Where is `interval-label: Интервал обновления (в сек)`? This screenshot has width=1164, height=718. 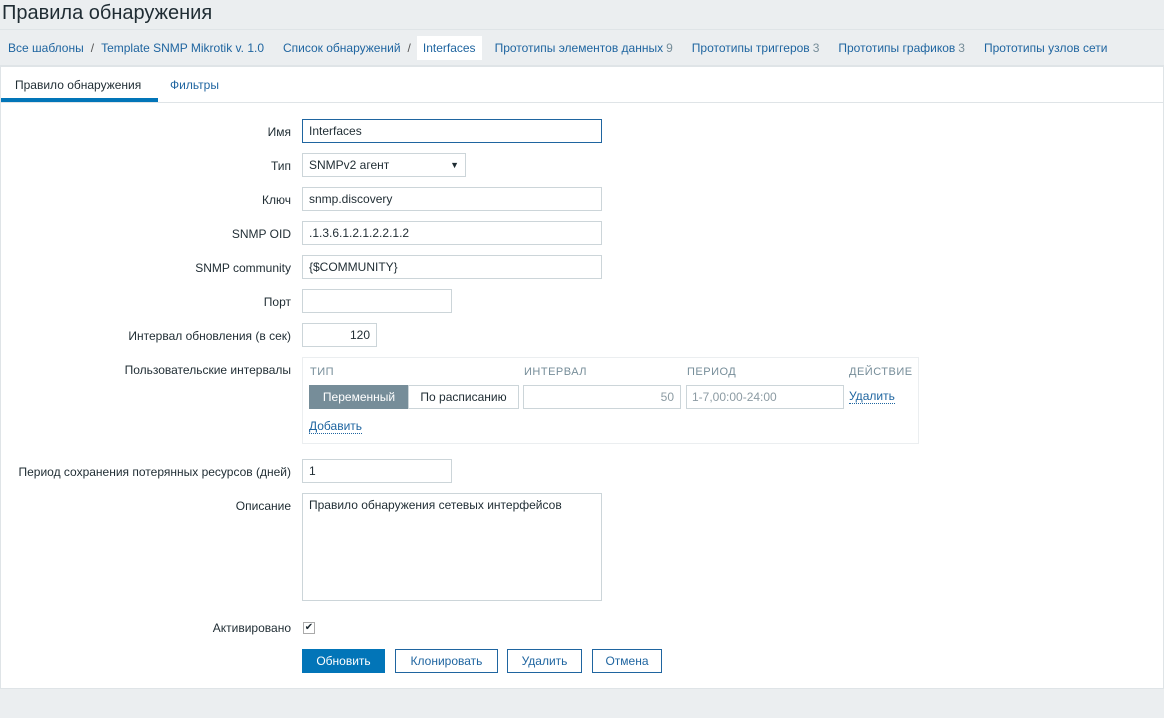
interval-label: Интервал обновления (в сек) is located at coordinates (209, 336).